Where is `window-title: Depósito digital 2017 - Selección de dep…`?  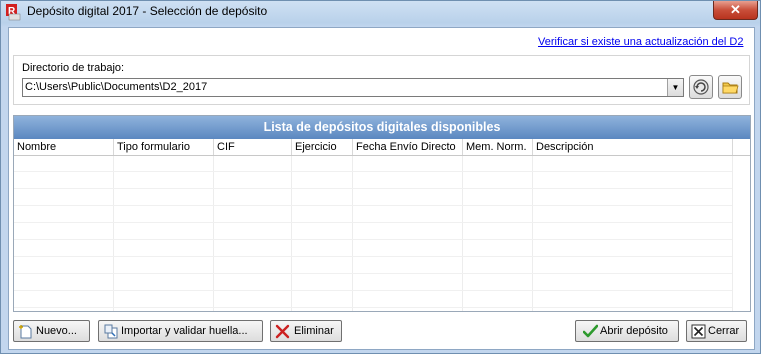
window-title: Depósito digital 2017 - Selección de dep… is located at coordinates (147, 11).